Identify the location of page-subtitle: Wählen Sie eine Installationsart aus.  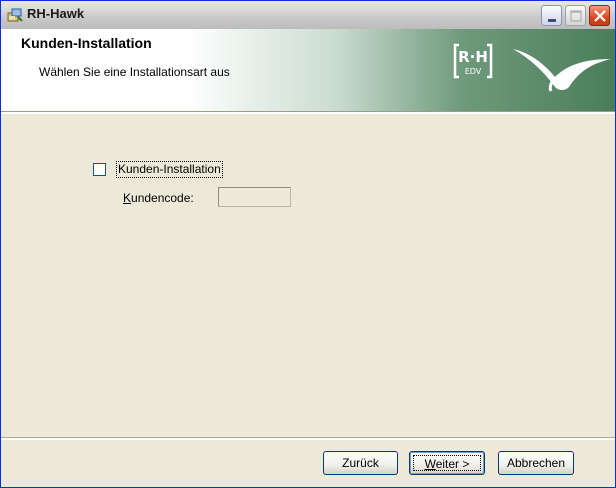
(134, 72).